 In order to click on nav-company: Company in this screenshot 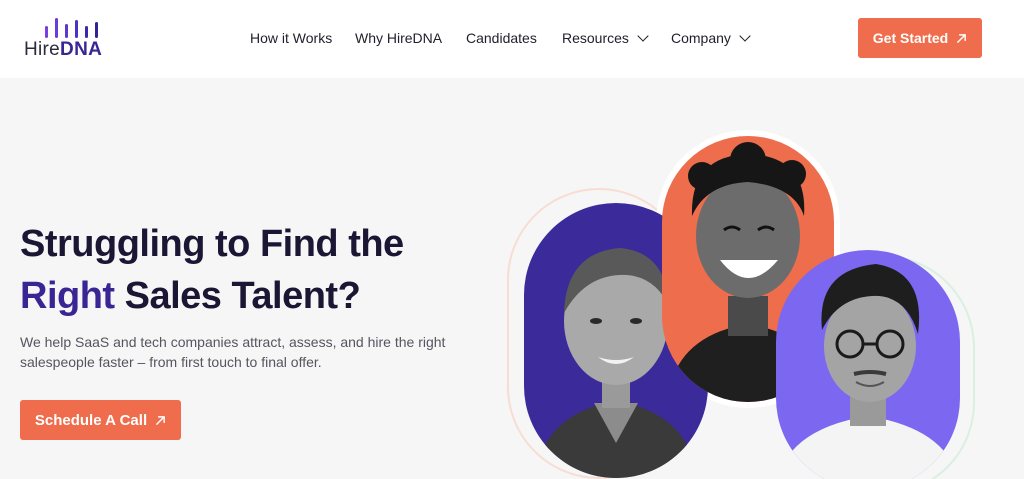, I will do `click(711, 37)`.